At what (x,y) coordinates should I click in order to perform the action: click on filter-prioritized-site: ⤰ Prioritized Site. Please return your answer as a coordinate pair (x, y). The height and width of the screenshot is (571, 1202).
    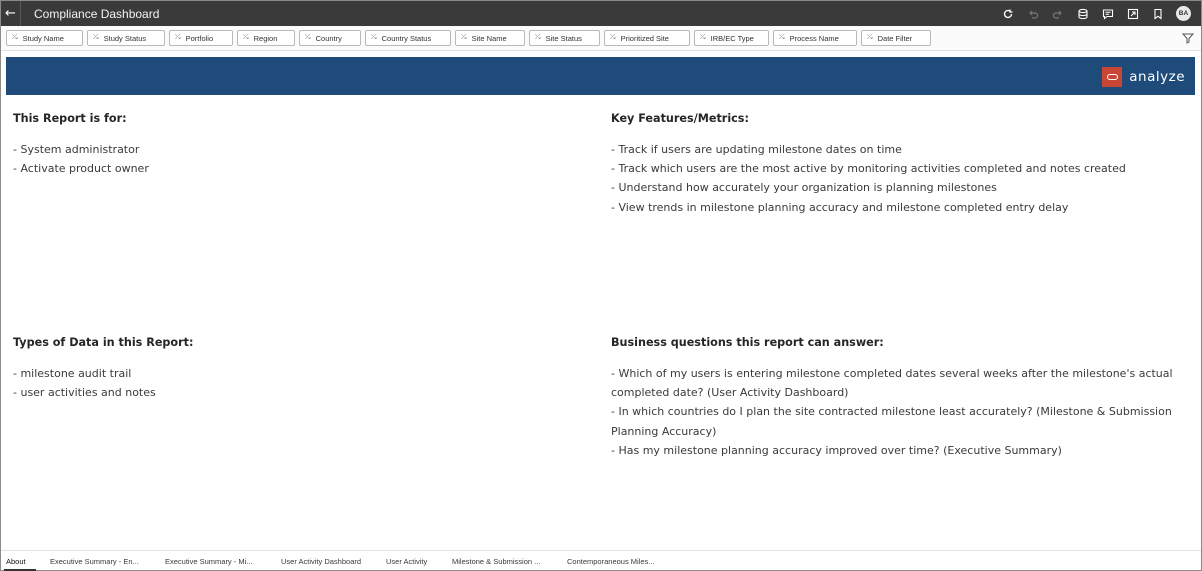
    Looking at the image, I should click on (647, 38).